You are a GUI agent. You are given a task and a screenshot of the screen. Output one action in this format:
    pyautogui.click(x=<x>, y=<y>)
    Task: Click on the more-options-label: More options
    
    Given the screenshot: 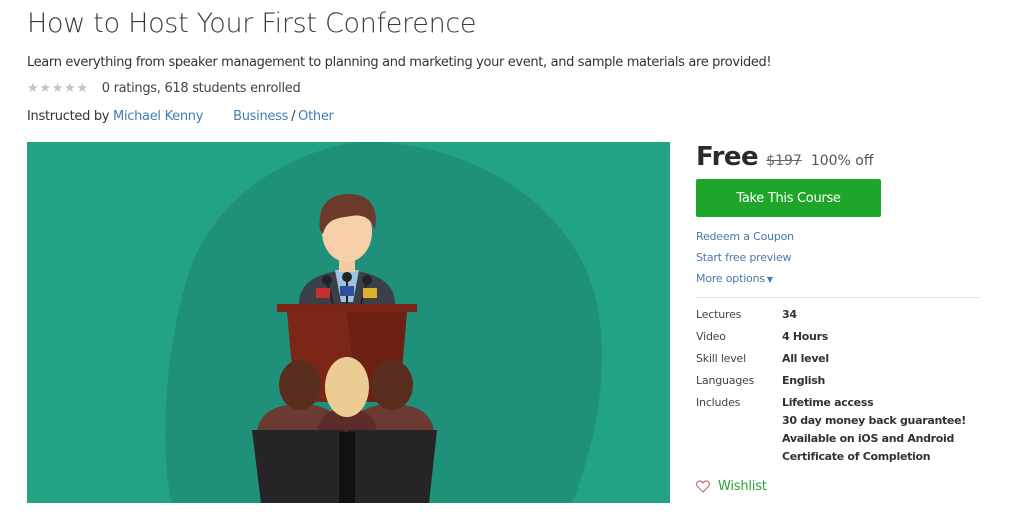 What is the action you would take?
    pyautogui.click(x=730, y=278)
    